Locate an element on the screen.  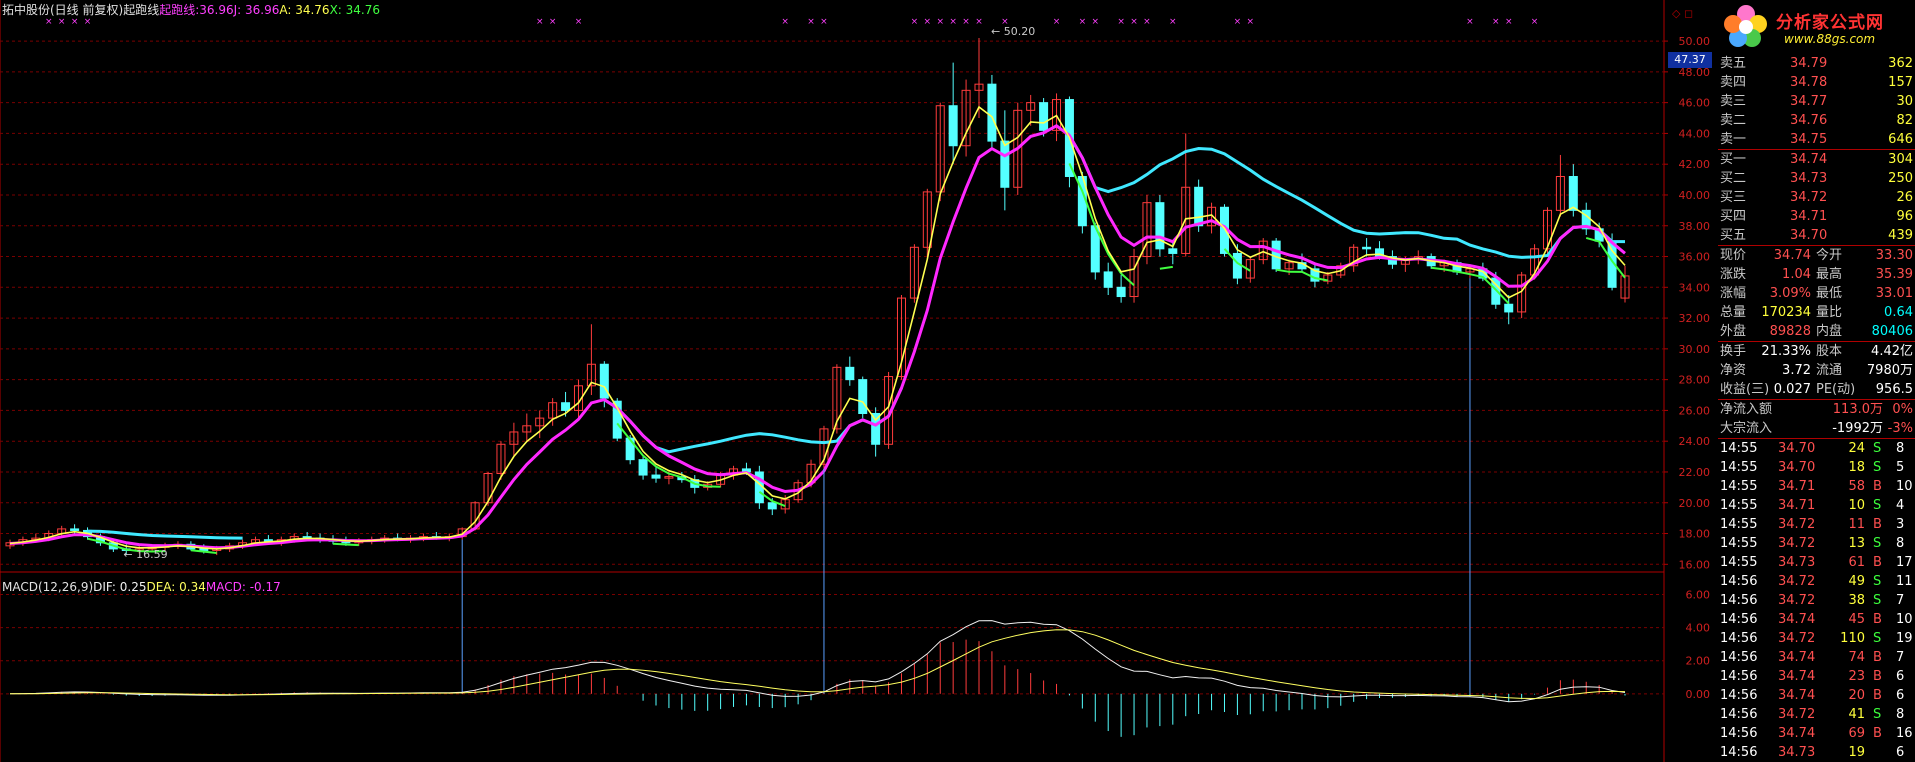
stat-label: 流通 is located at coordinates (1829, 370).